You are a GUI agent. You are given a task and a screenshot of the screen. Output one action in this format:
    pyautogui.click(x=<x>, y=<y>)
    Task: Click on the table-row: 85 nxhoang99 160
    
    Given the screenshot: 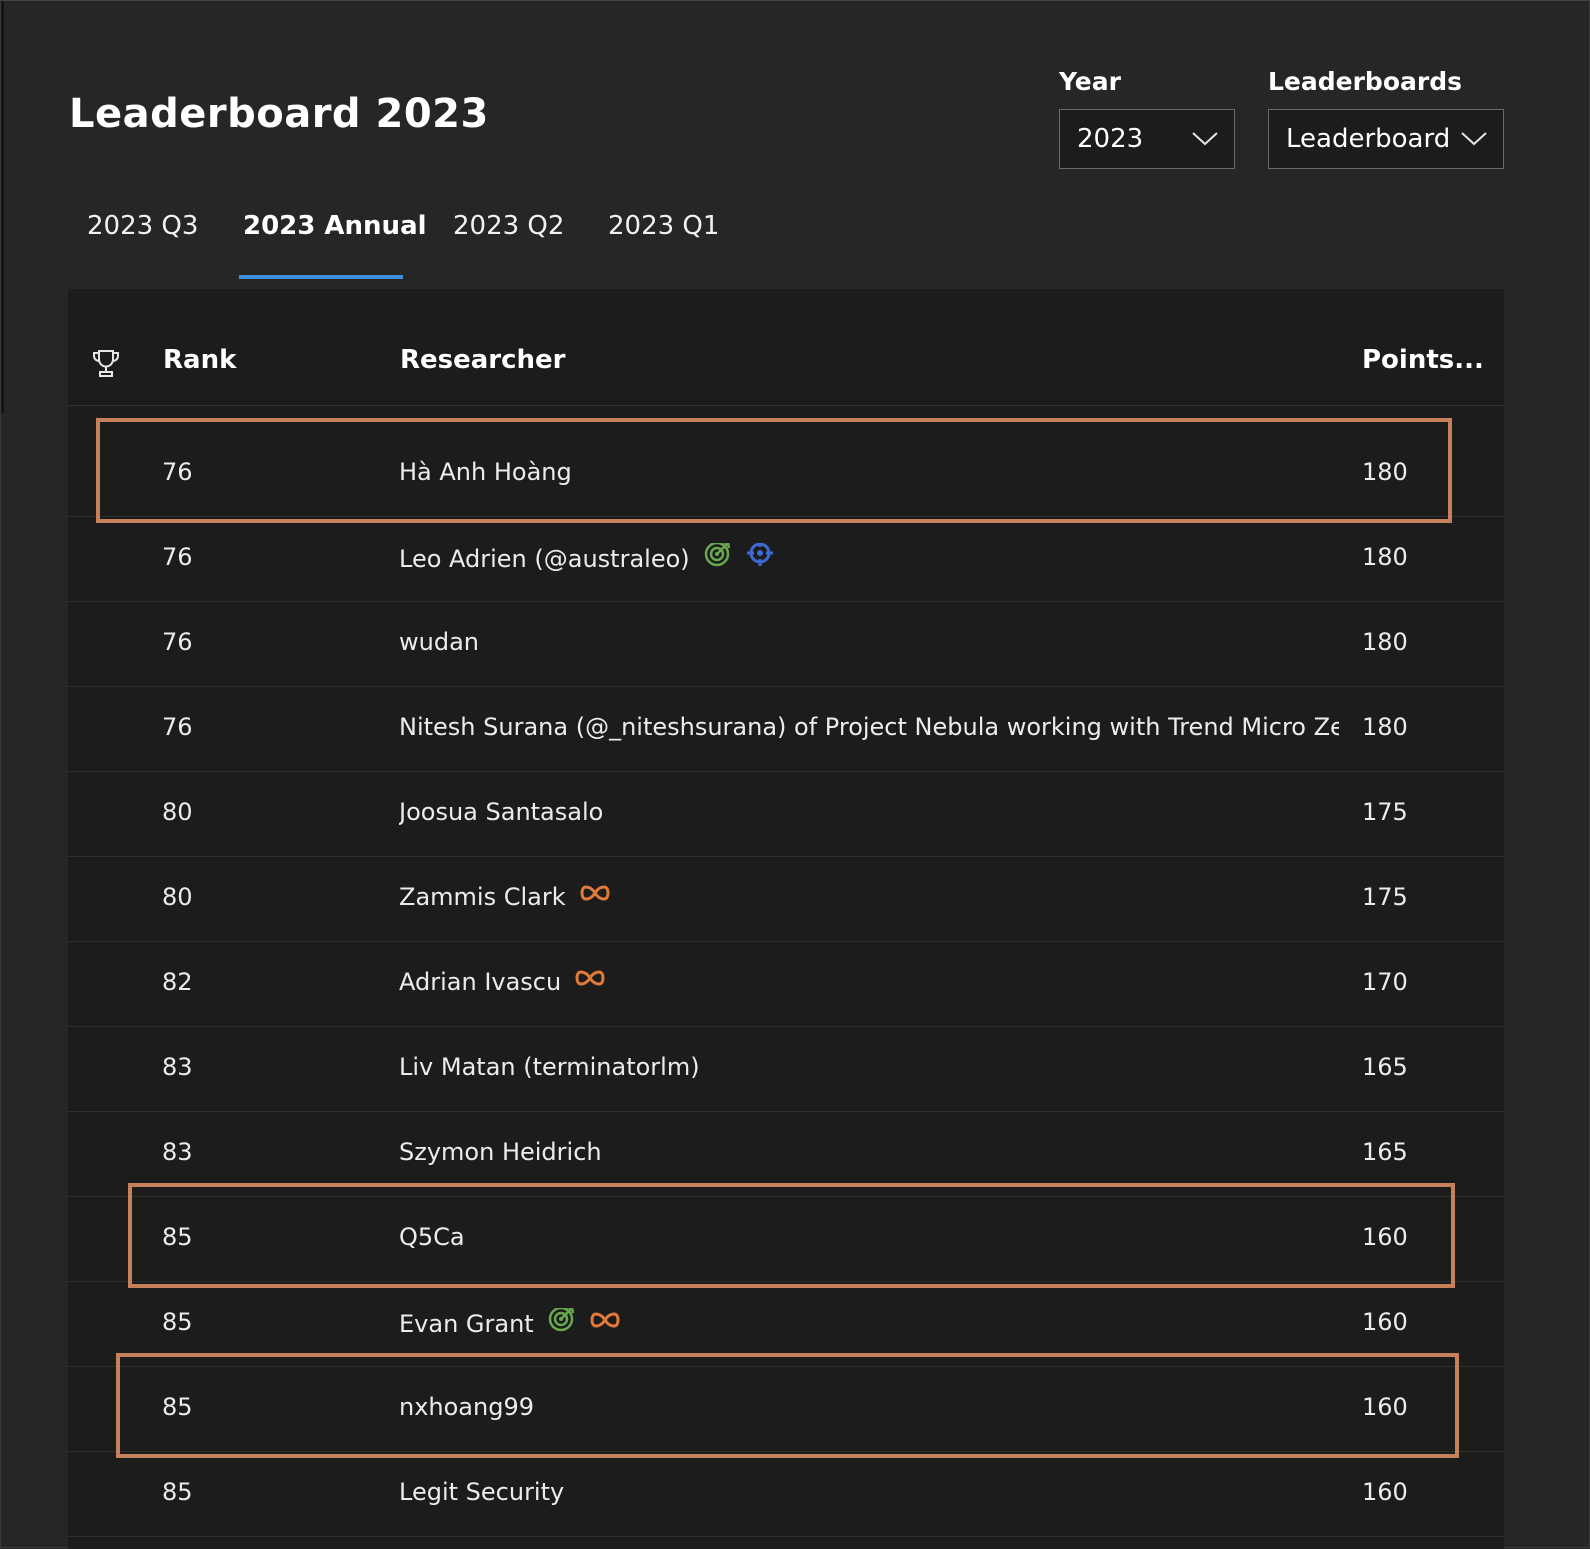 What is the action you would take?
    pyautogui.click(x=786, y=1409)
    